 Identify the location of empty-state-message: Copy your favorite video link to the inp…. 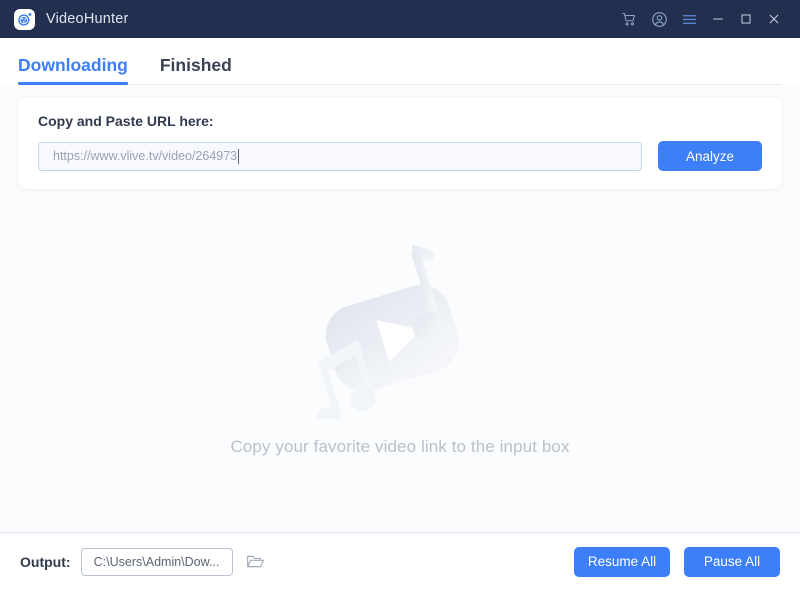
(400, 446).